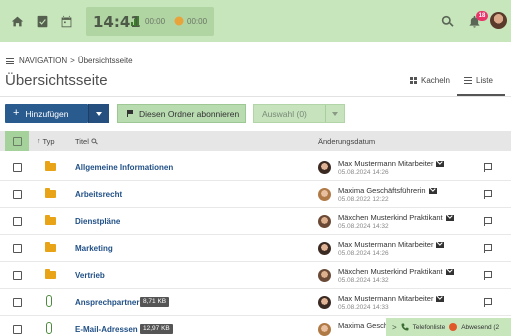 The width and height of the screenshot is (511, 336). Describe the element at coordinates (39, 141) in the screenshot. I see `sort-ascending-icon: ↑` at that location.